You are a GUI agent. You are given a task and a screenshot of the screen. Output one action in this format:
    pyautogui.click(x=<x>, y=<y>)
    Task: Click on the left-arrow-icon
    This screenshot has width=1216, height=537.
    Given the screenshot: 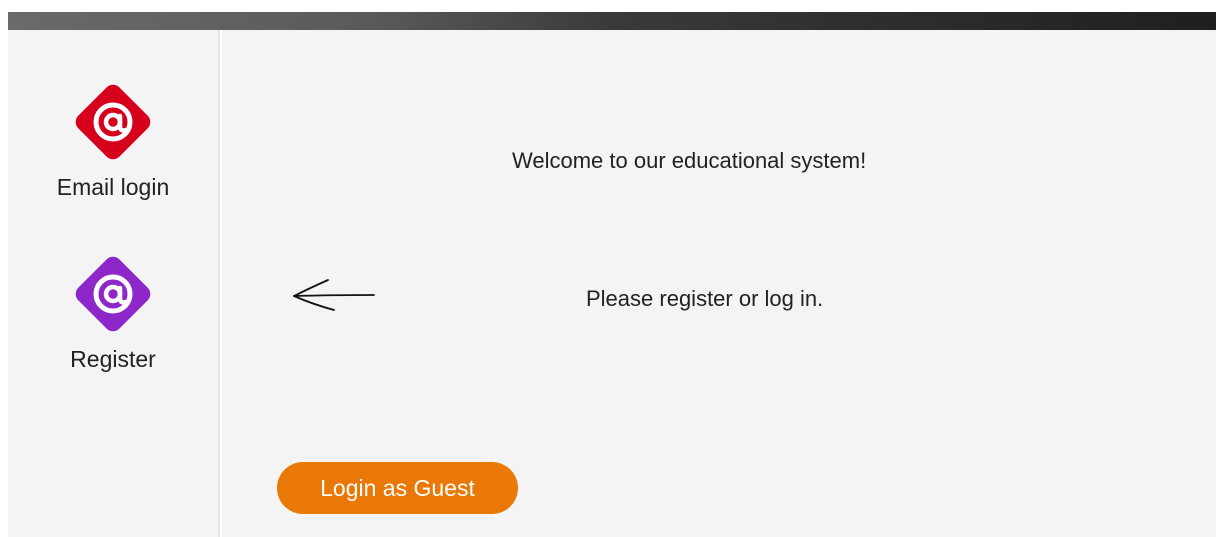 What is the action you would take?
    pyautogui.click(x=335, y=296)
    